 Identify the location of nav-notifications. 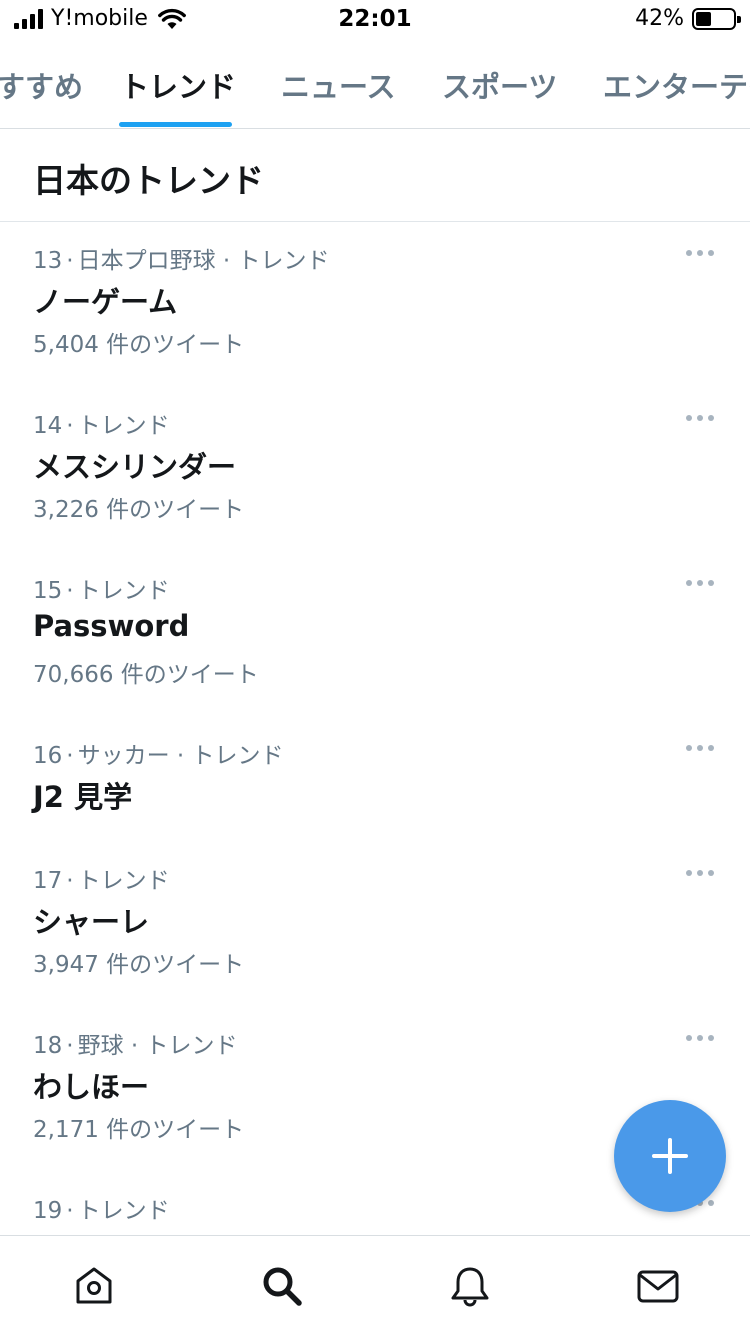
(470, 1286).